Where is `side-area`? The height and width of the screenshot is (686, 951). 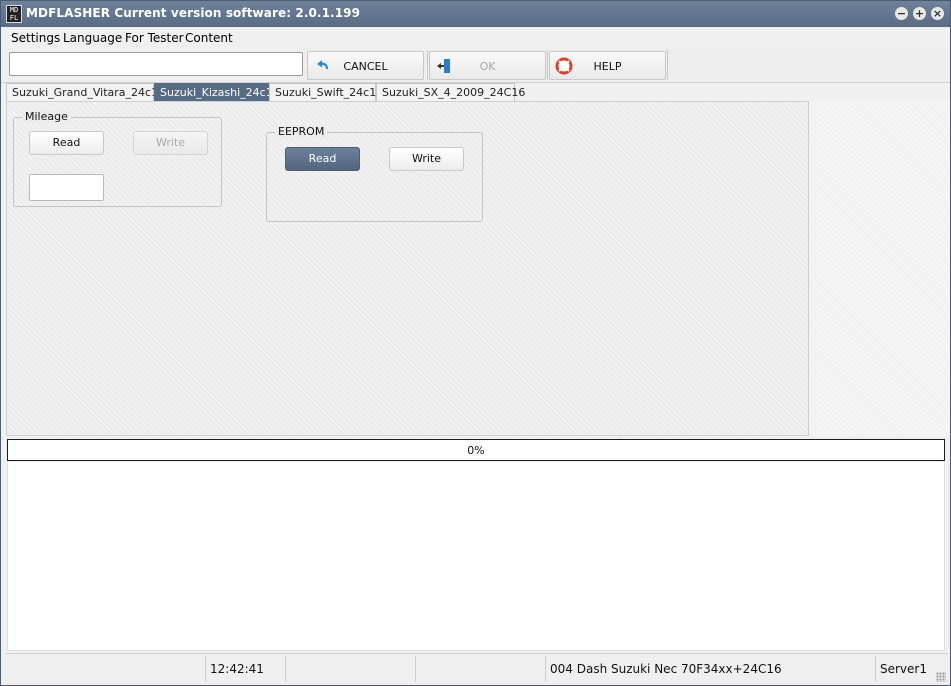
side-area is located at coordinates (880, 268).